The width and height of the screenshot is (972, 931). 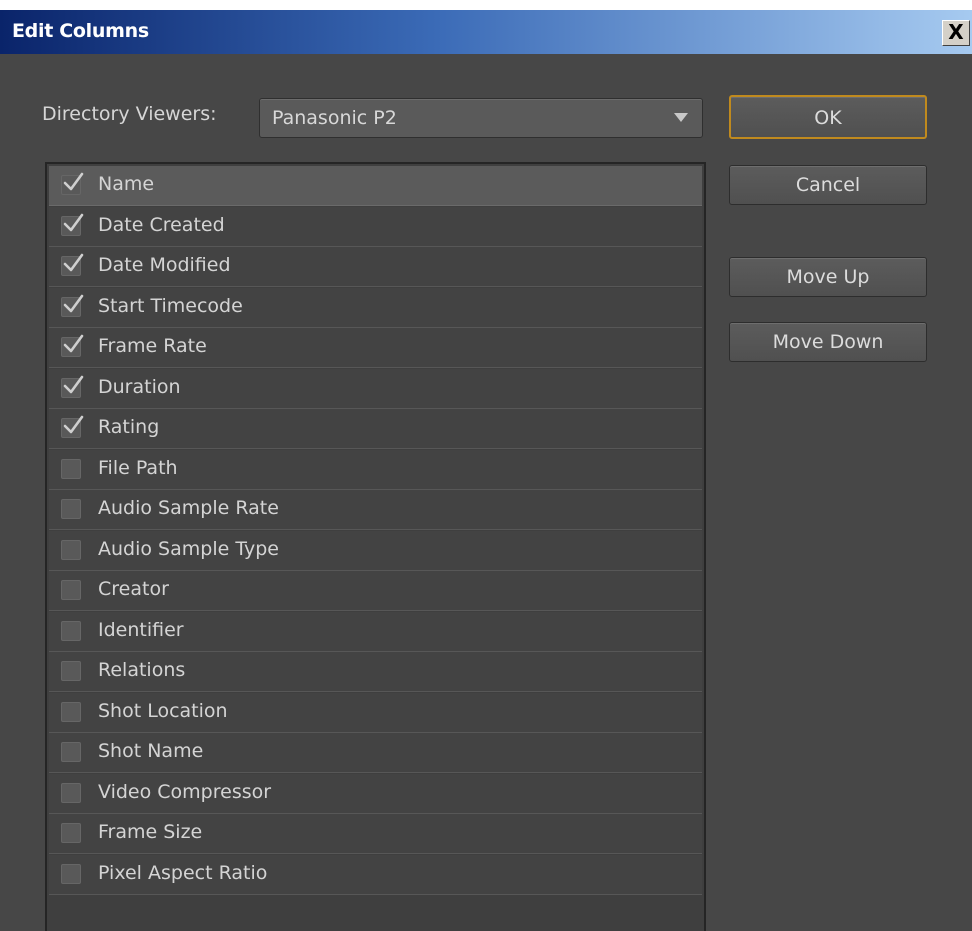 What do you see at coordinates (375, 388) in the screenshot?
I see `column-row: Duration` at bounding box center [375, 388].